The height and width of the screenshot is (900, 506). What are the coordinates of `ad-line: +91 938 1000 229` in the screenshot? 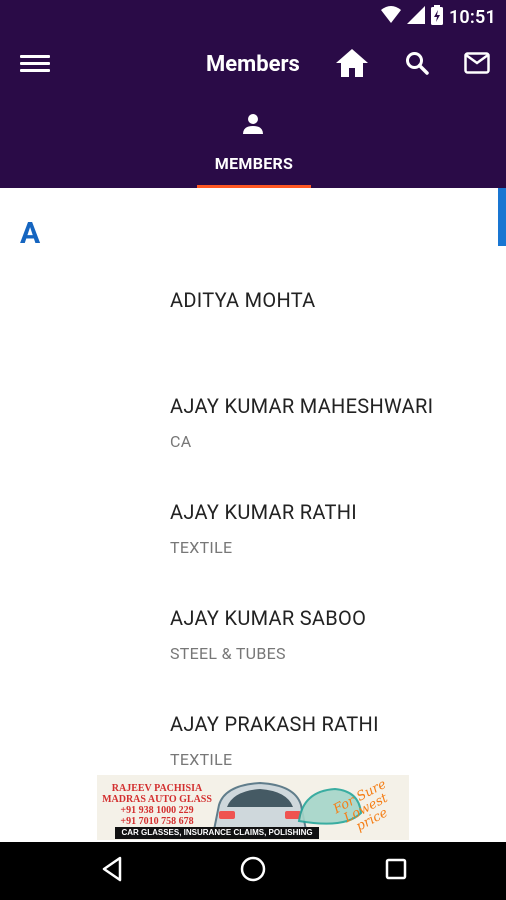 It's located at (157, 810).